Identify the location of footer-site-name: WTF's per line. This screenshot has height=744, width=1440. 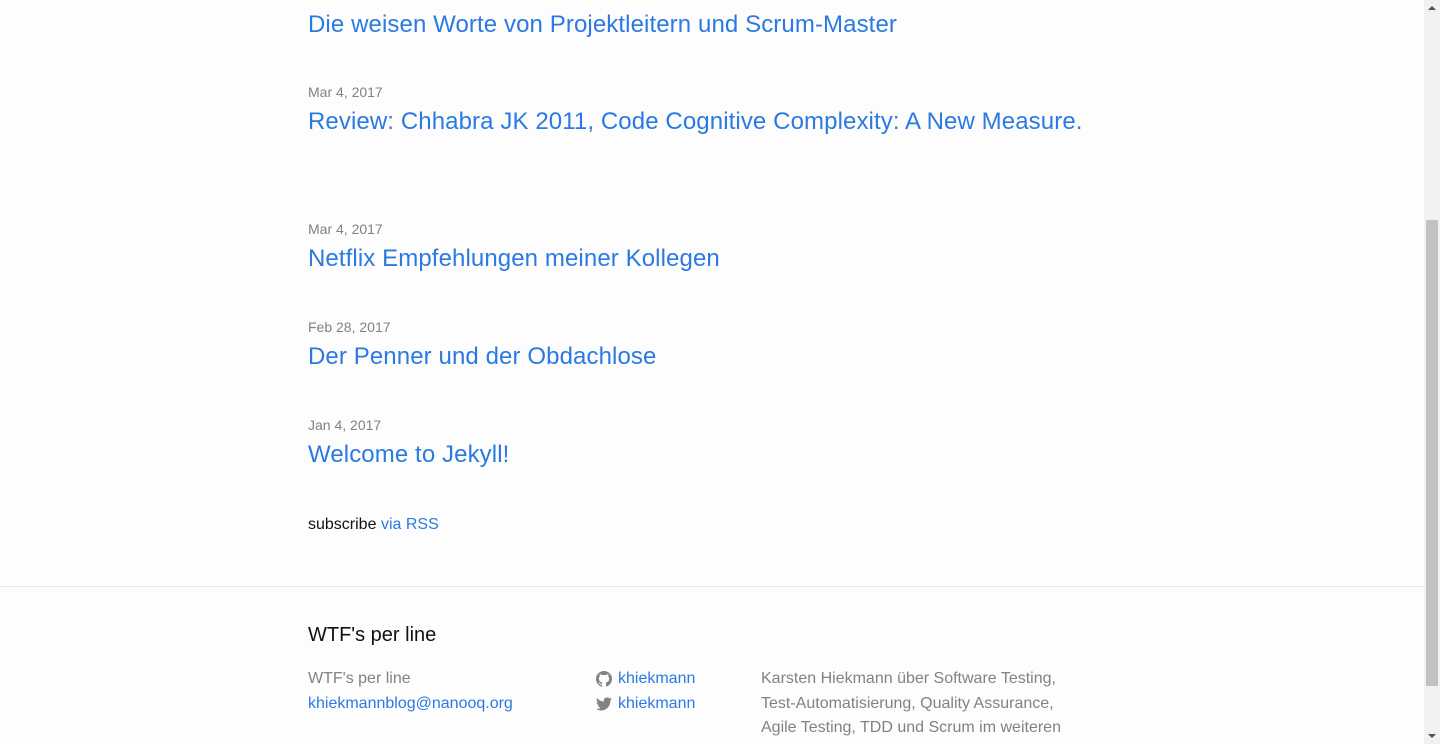
(359, 678).